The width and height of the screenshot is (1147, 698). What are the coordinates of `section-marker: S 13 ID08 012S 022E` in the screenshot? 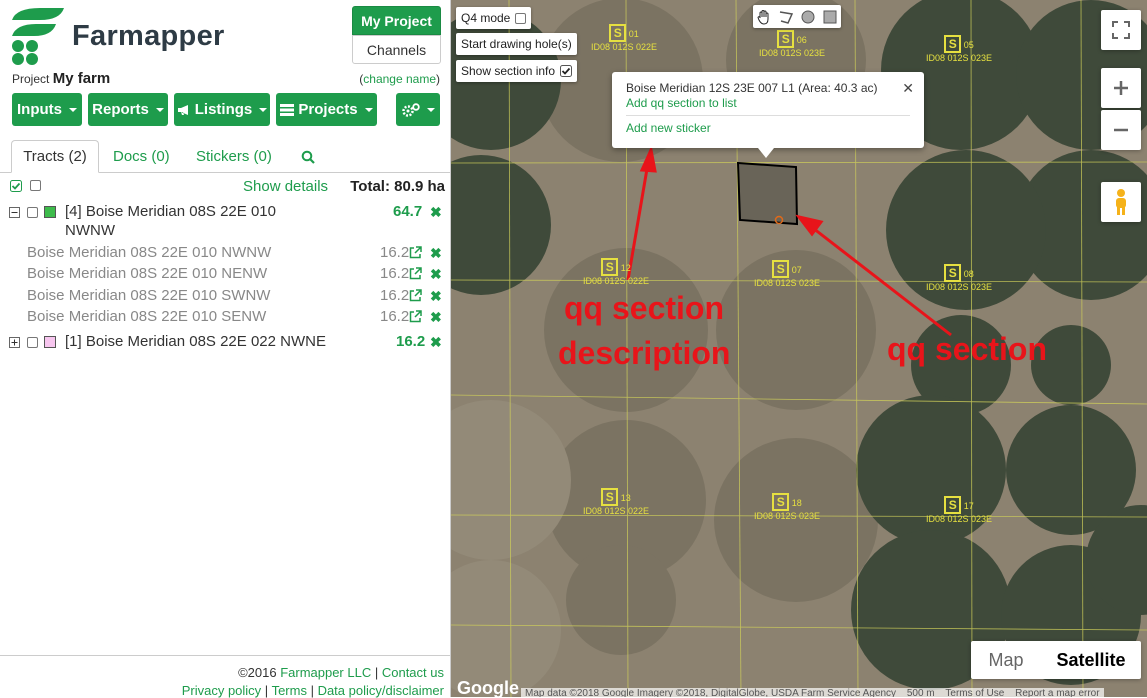 It's located at (616, 502).